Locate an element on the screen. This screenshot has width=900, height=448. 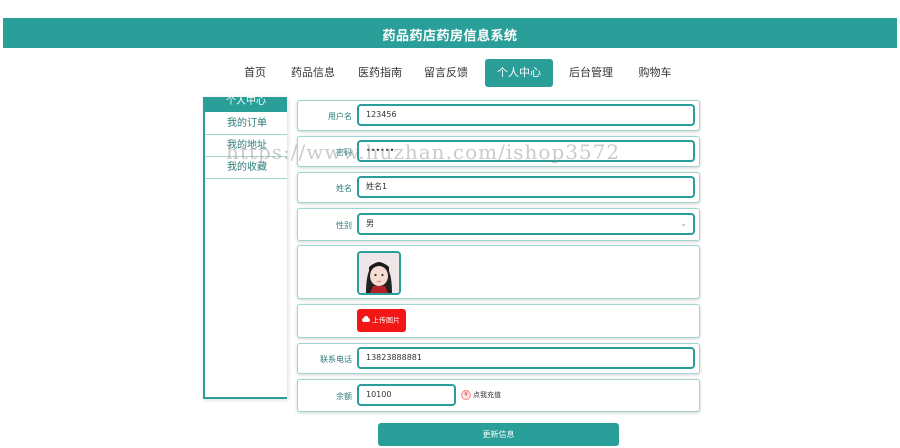
recharge-label: 点我充值 is located at coordinates (487, 395).